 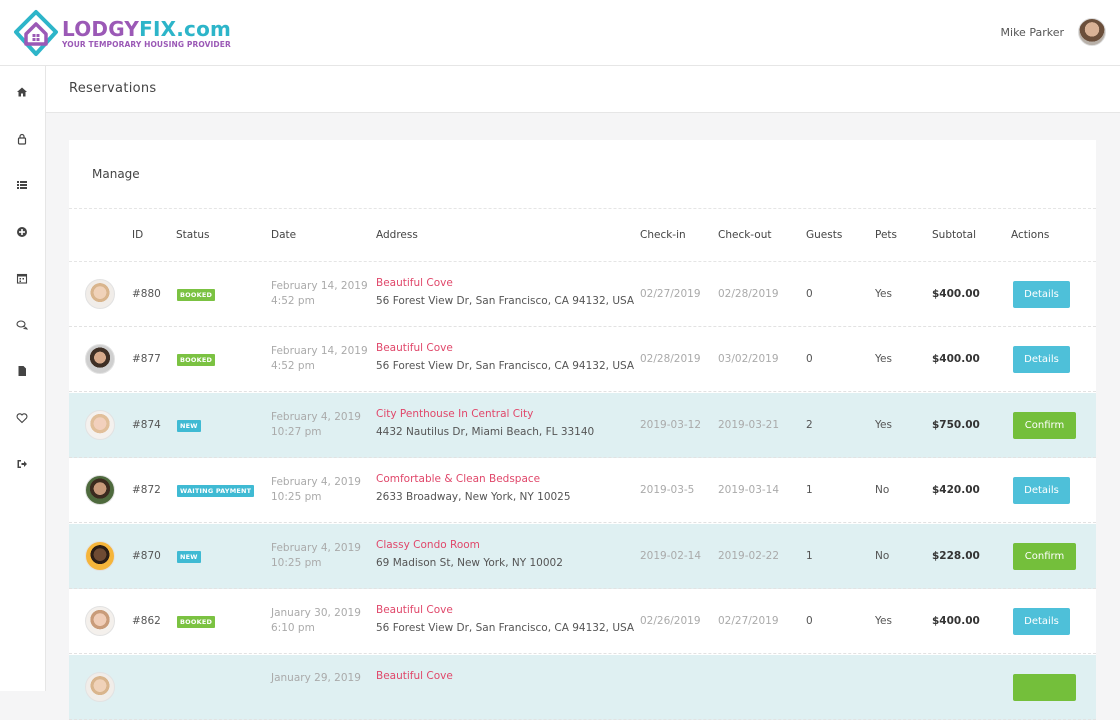 What do you see at coordinates (23, 323) in the screenshot?
I see `chat-icon` at bounding box center [23, 323].